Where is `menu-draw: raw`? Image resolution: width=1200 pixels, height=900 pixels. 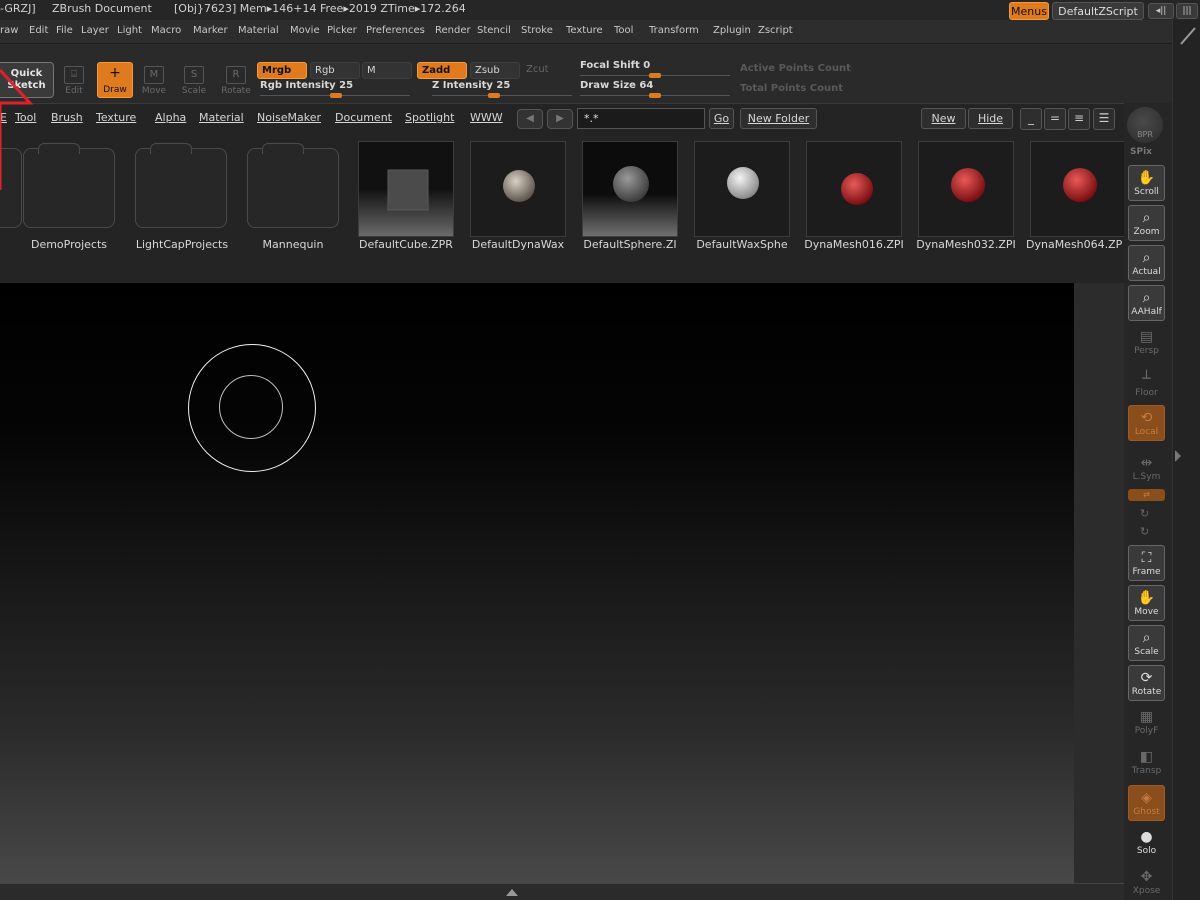 menu-draw: raw is located at coordinates (9, 31).